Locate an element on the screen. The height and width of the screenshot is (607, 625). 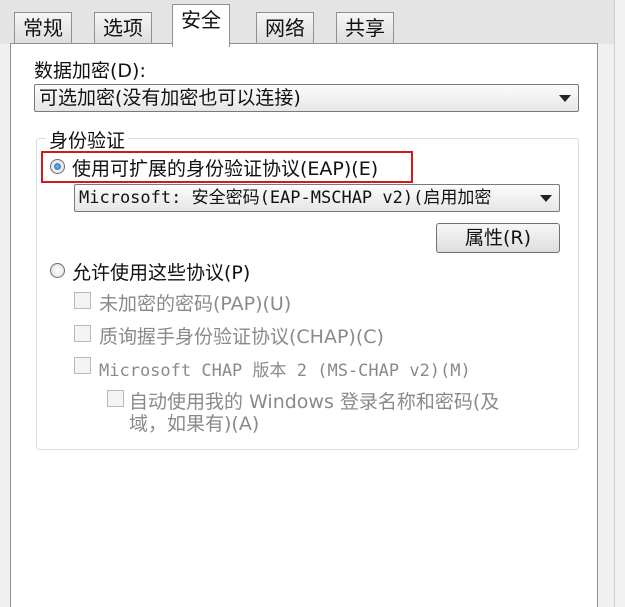
encryption-label: 数据加密(D): is located at coordinates (90, 71).